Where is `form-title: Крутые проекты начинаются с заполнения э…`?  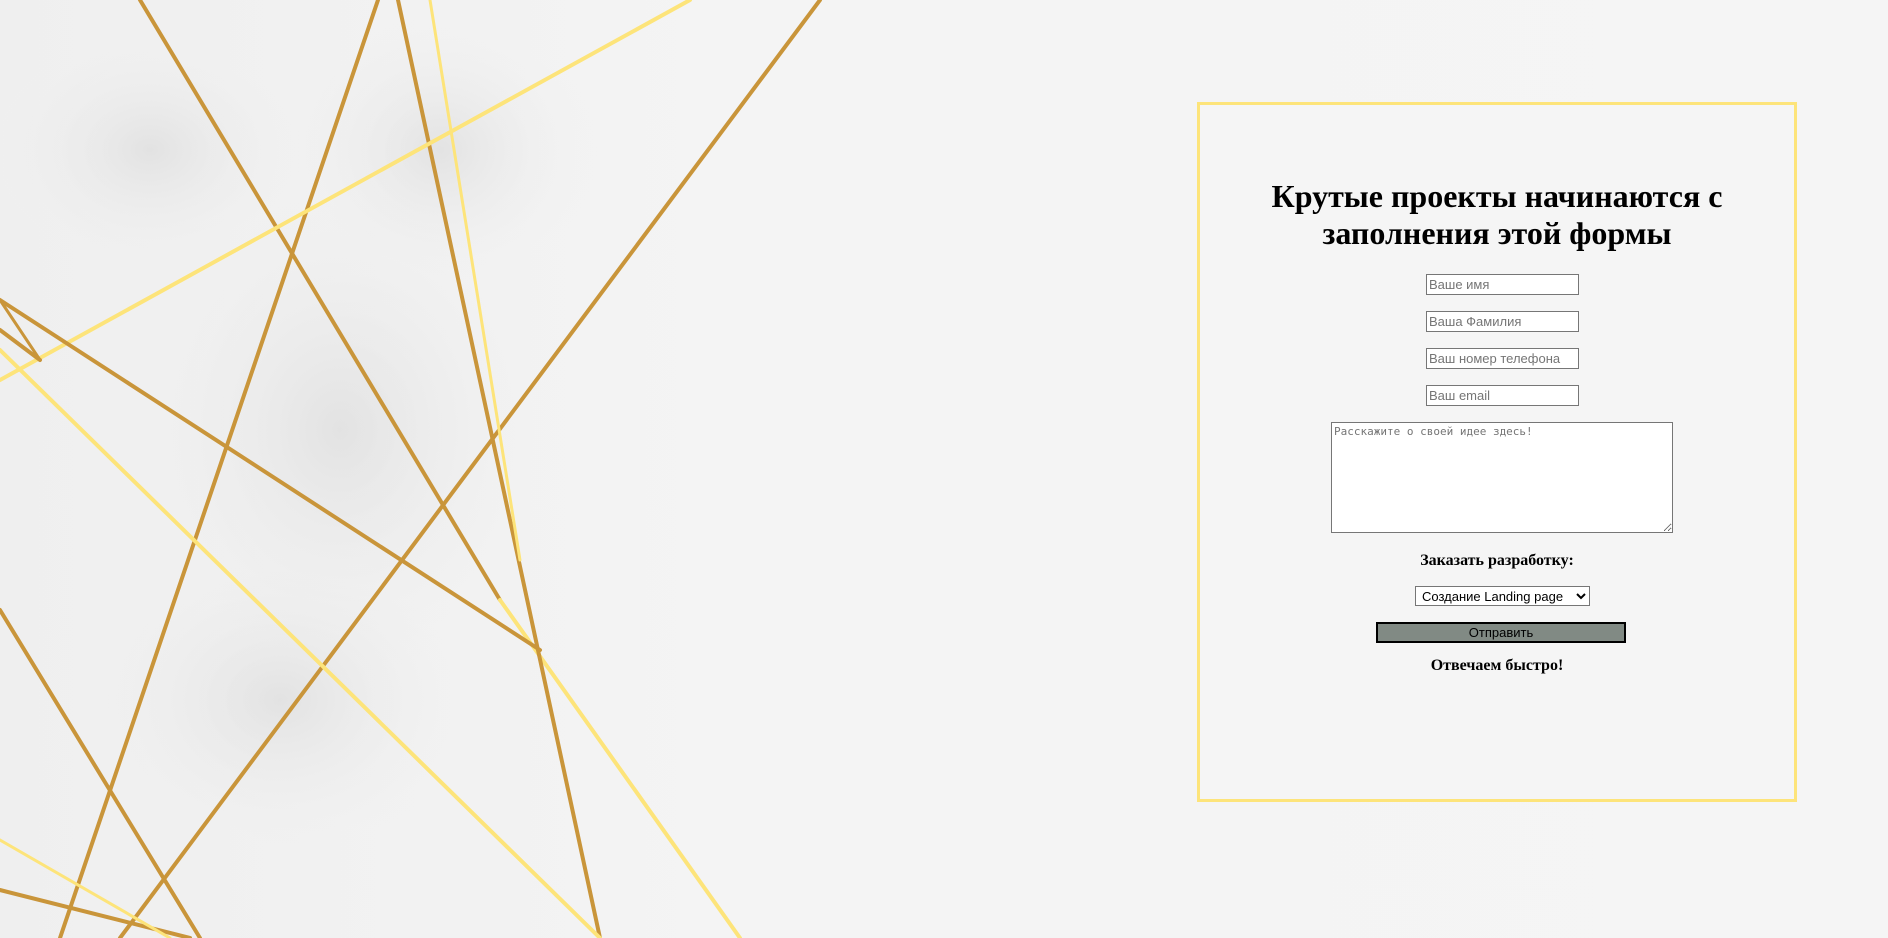
form-title: Крутые проекты начинаются с заполнения э… is located at coordinates (1497, 214).